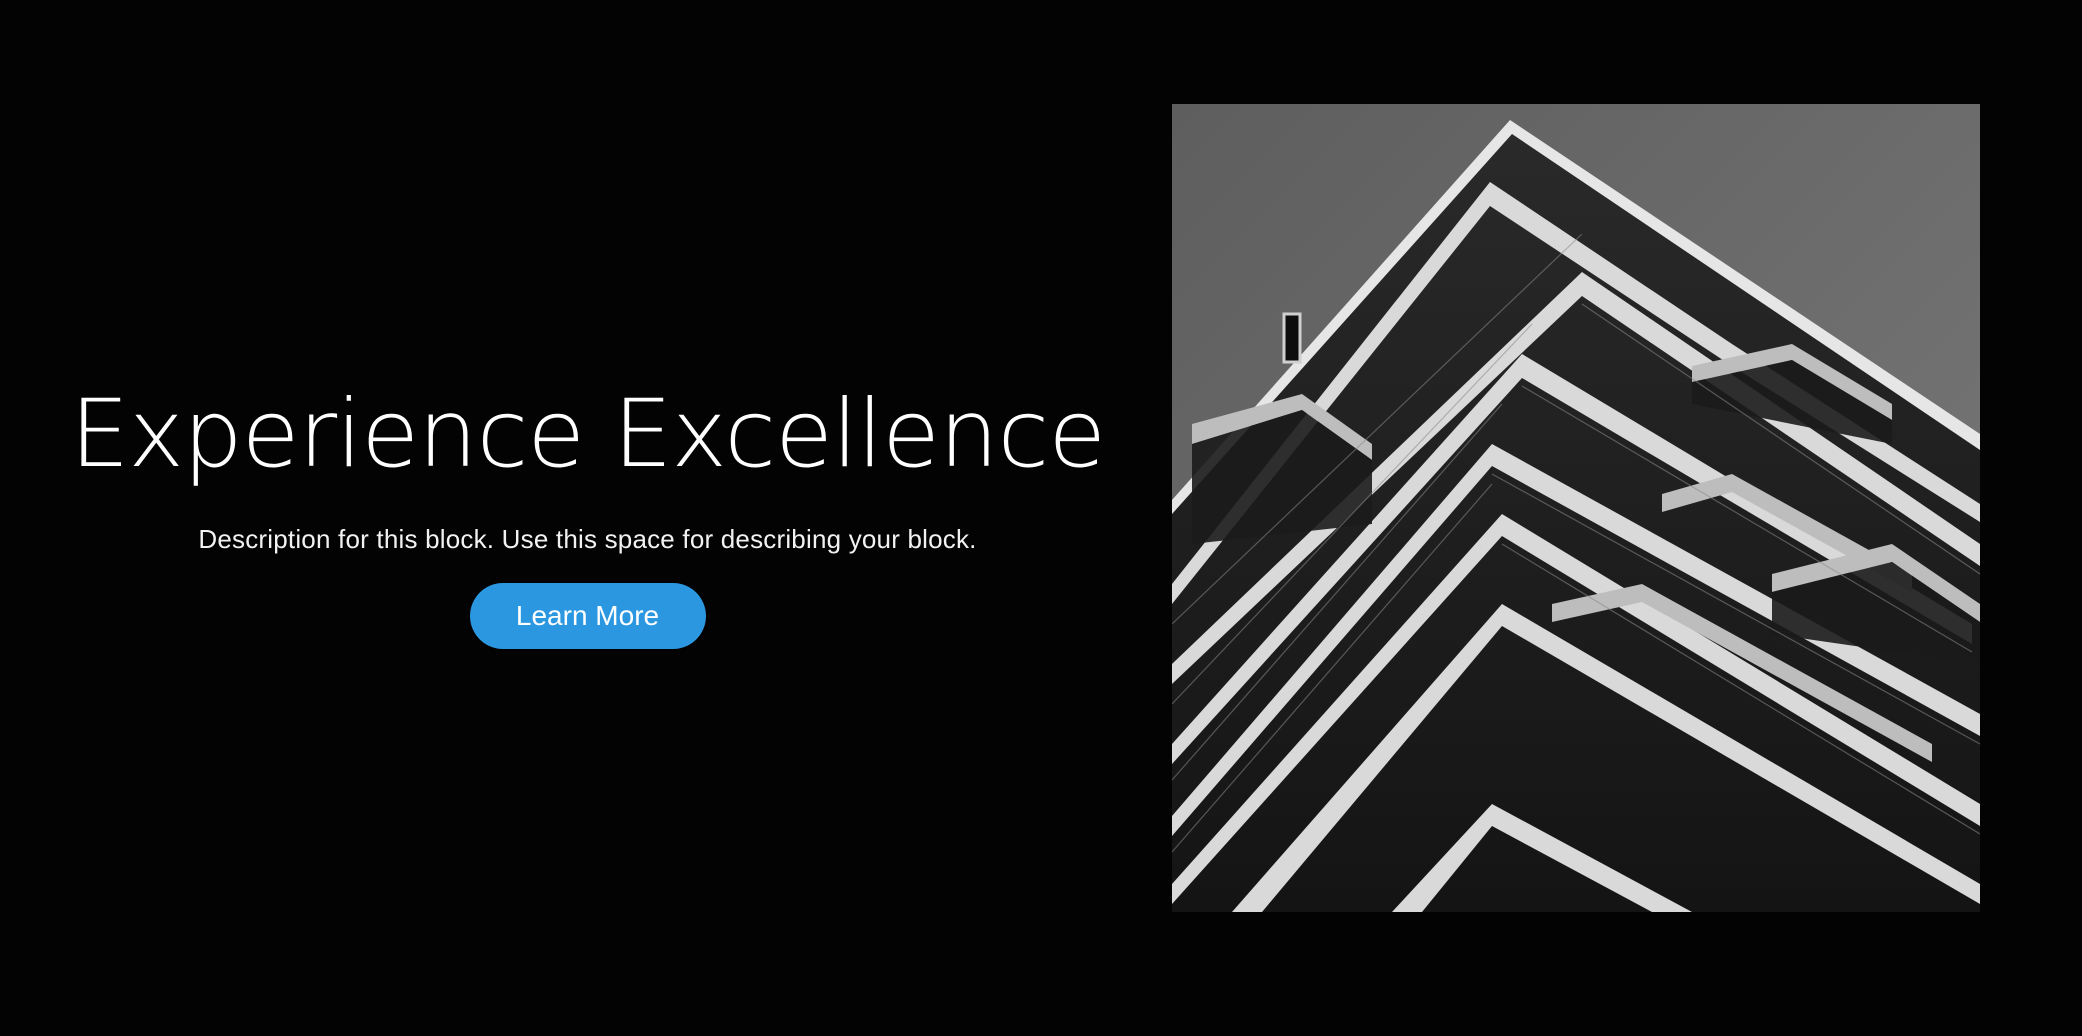  I want to click on hero-title: Experience Excellence, so click(587, 434).